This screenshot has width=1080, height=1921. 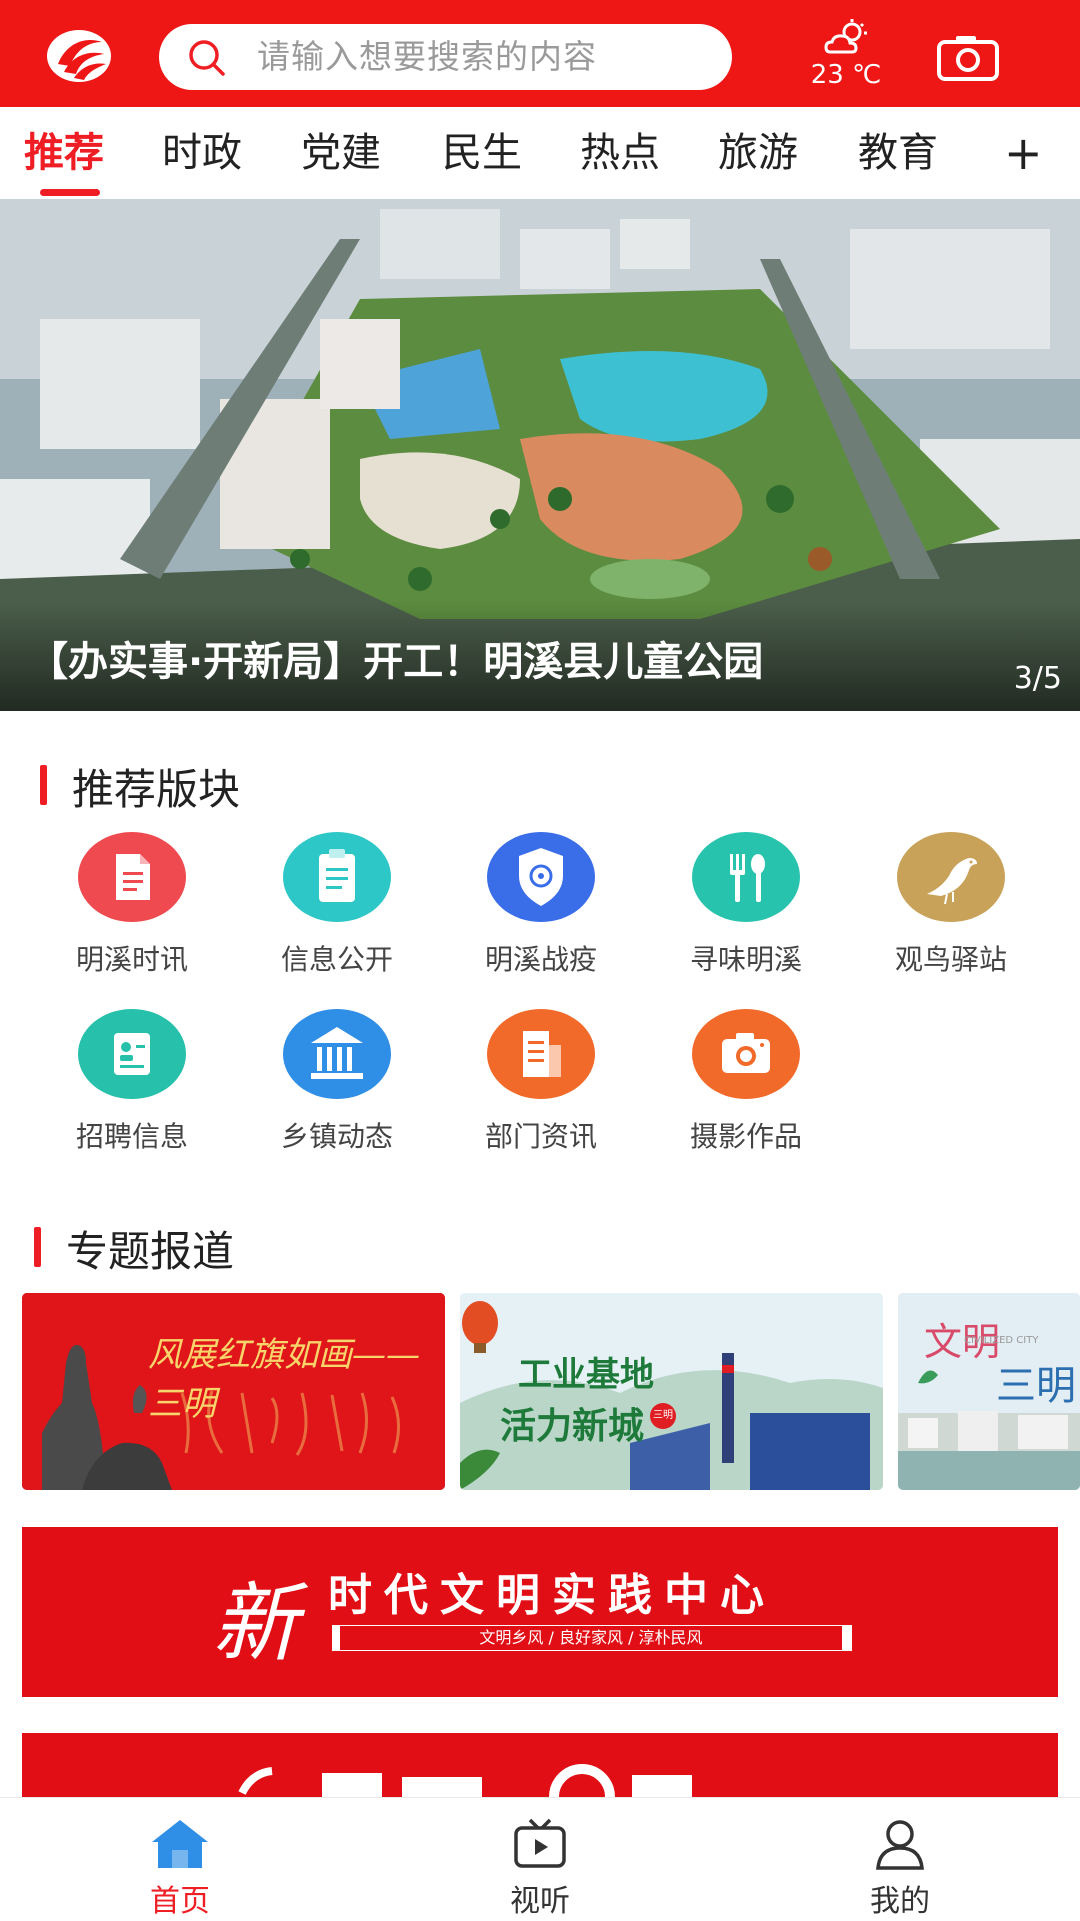 I want to click on module-label: 信息公开, so click(x=336, y=959).